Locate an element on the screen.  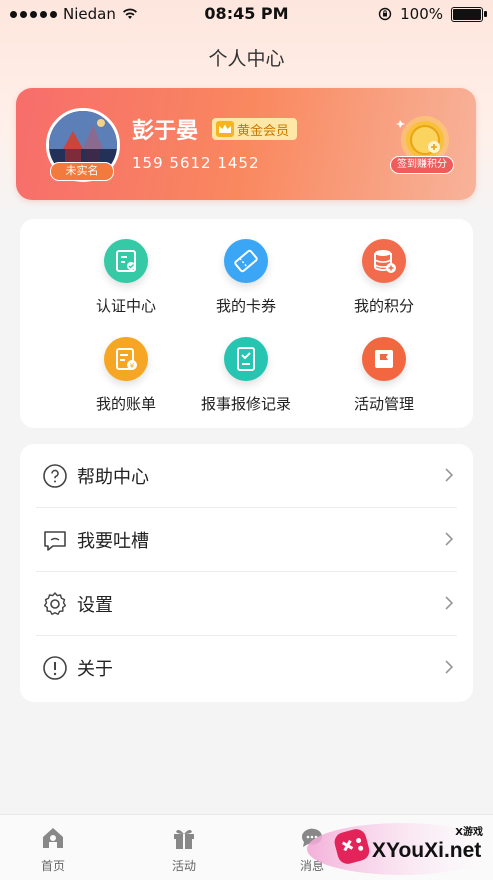
home-icon is located at coordinates (53, 838).